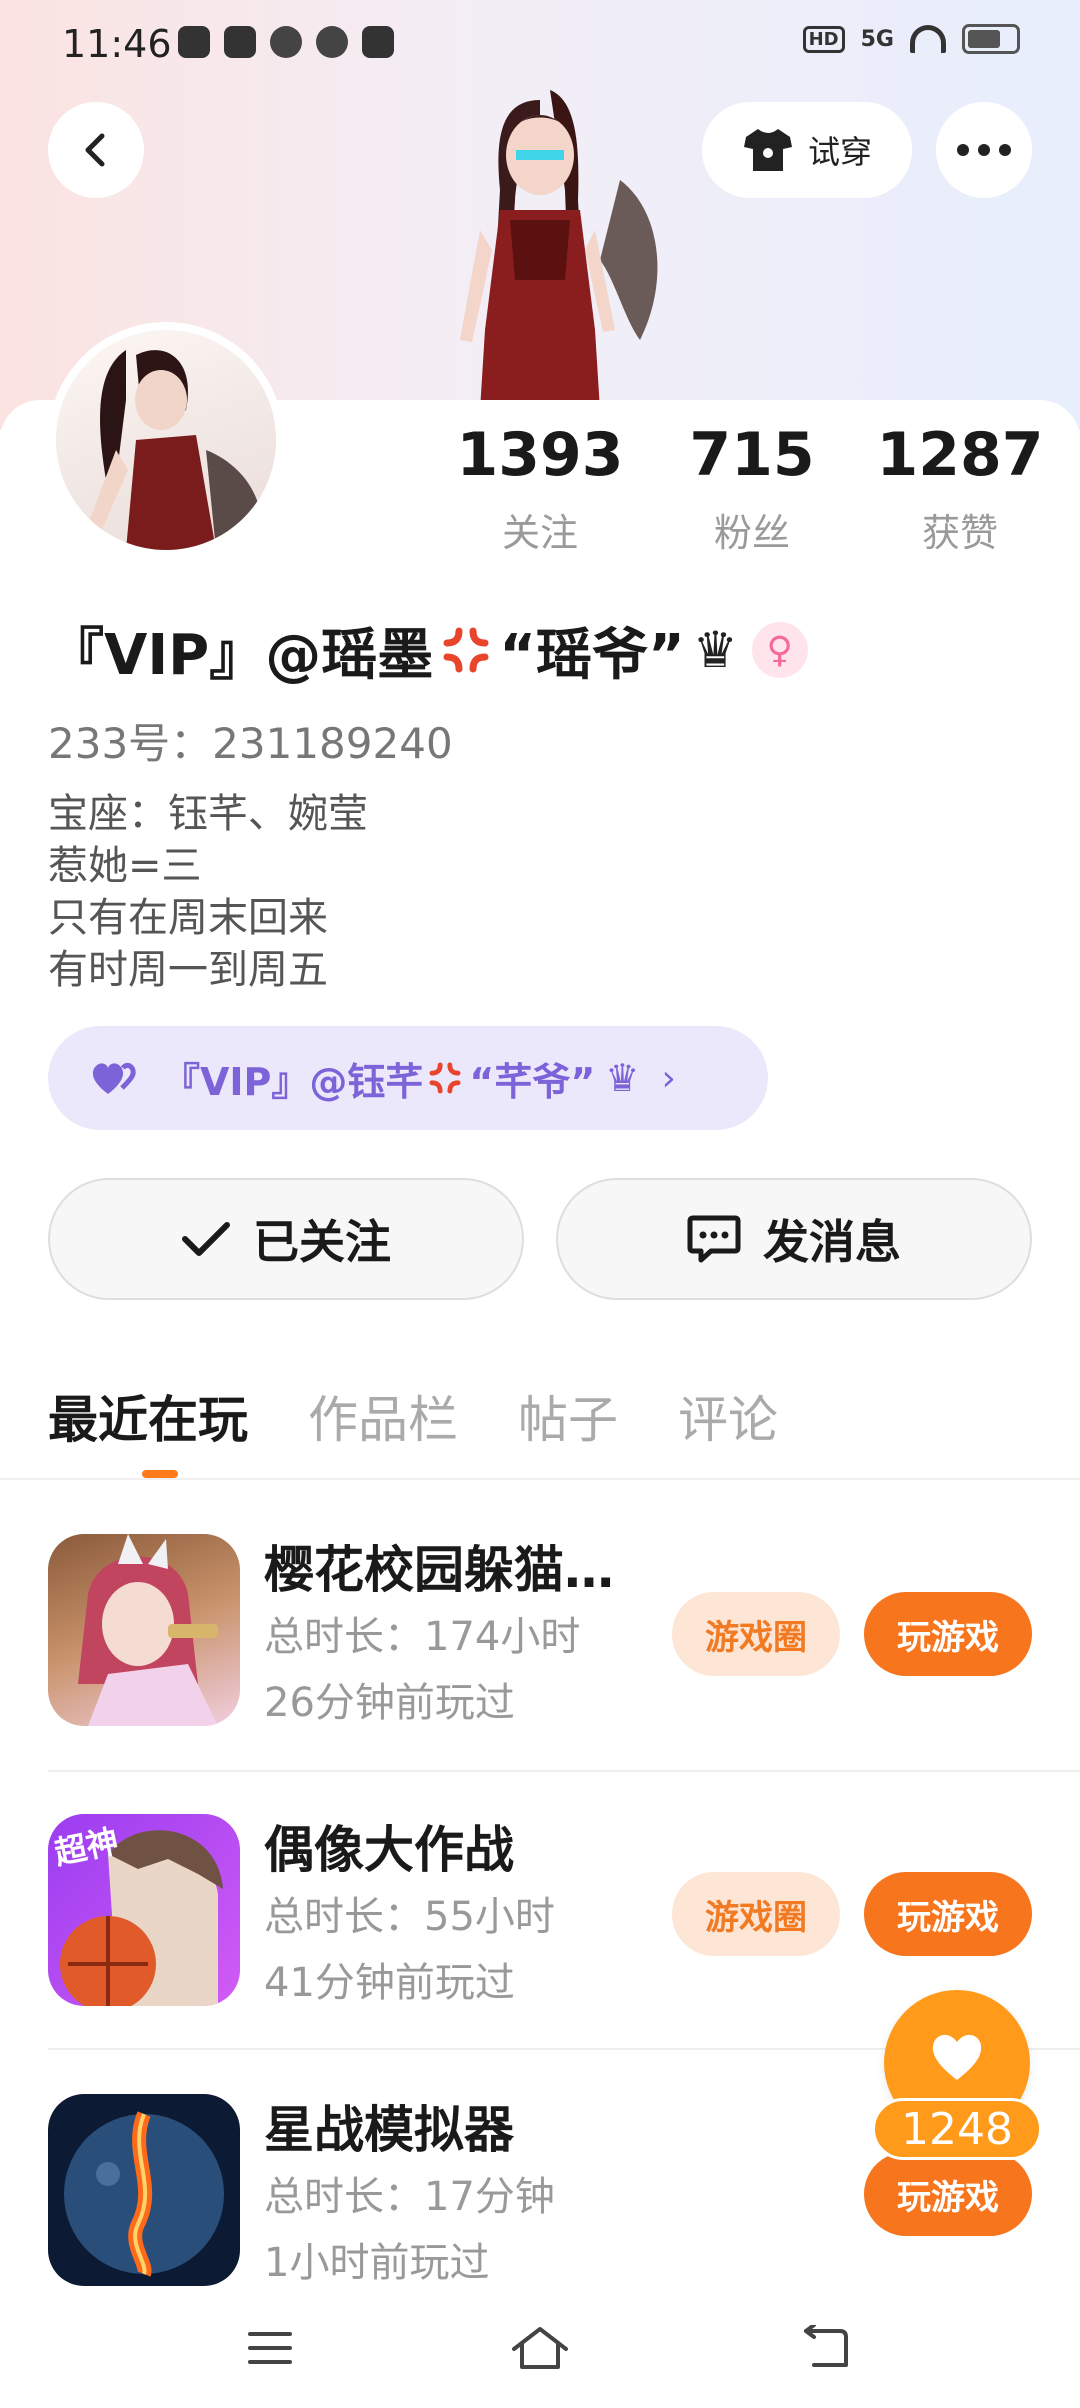 This screenshot has height=2408, width=1080. I want to click on tab-posts: 帖子, so click(568, 1420).